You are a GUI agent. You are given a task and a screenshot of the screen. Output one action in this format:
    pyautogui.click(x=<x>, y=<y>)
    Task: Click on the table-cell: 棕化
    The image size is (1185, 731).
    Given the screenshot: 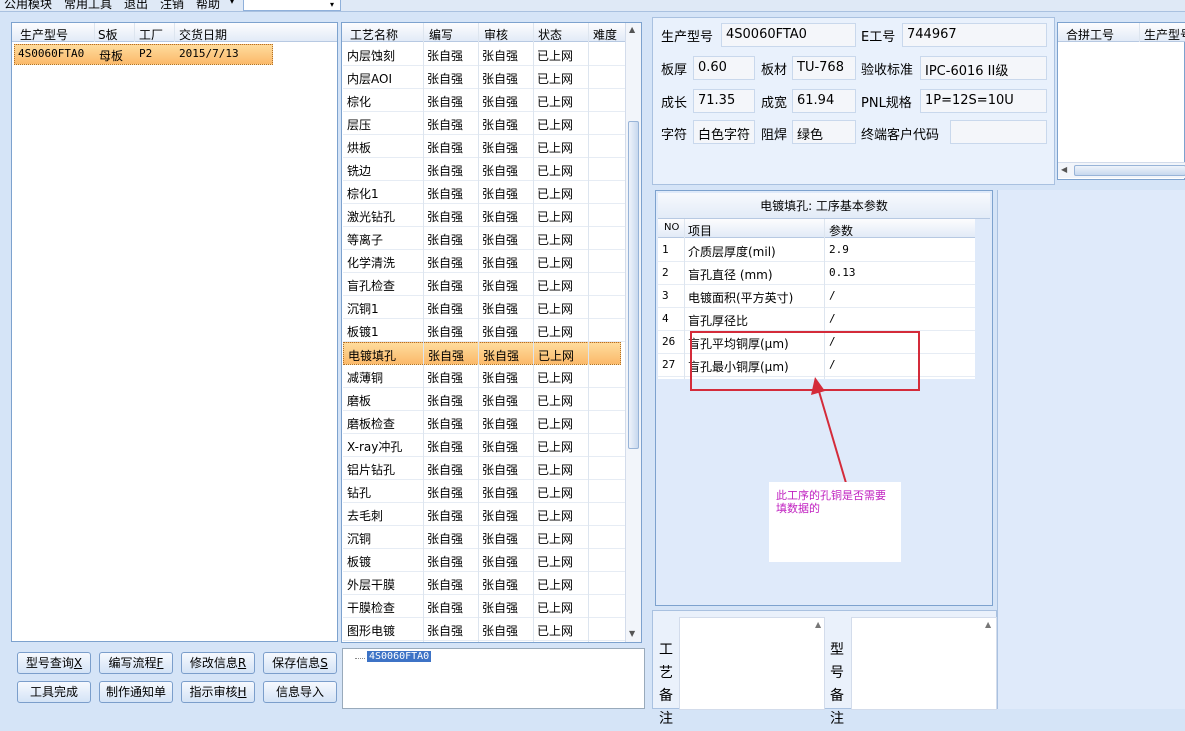 What is the action you would take?
    pyautogui.click(x=359, y=102)
    